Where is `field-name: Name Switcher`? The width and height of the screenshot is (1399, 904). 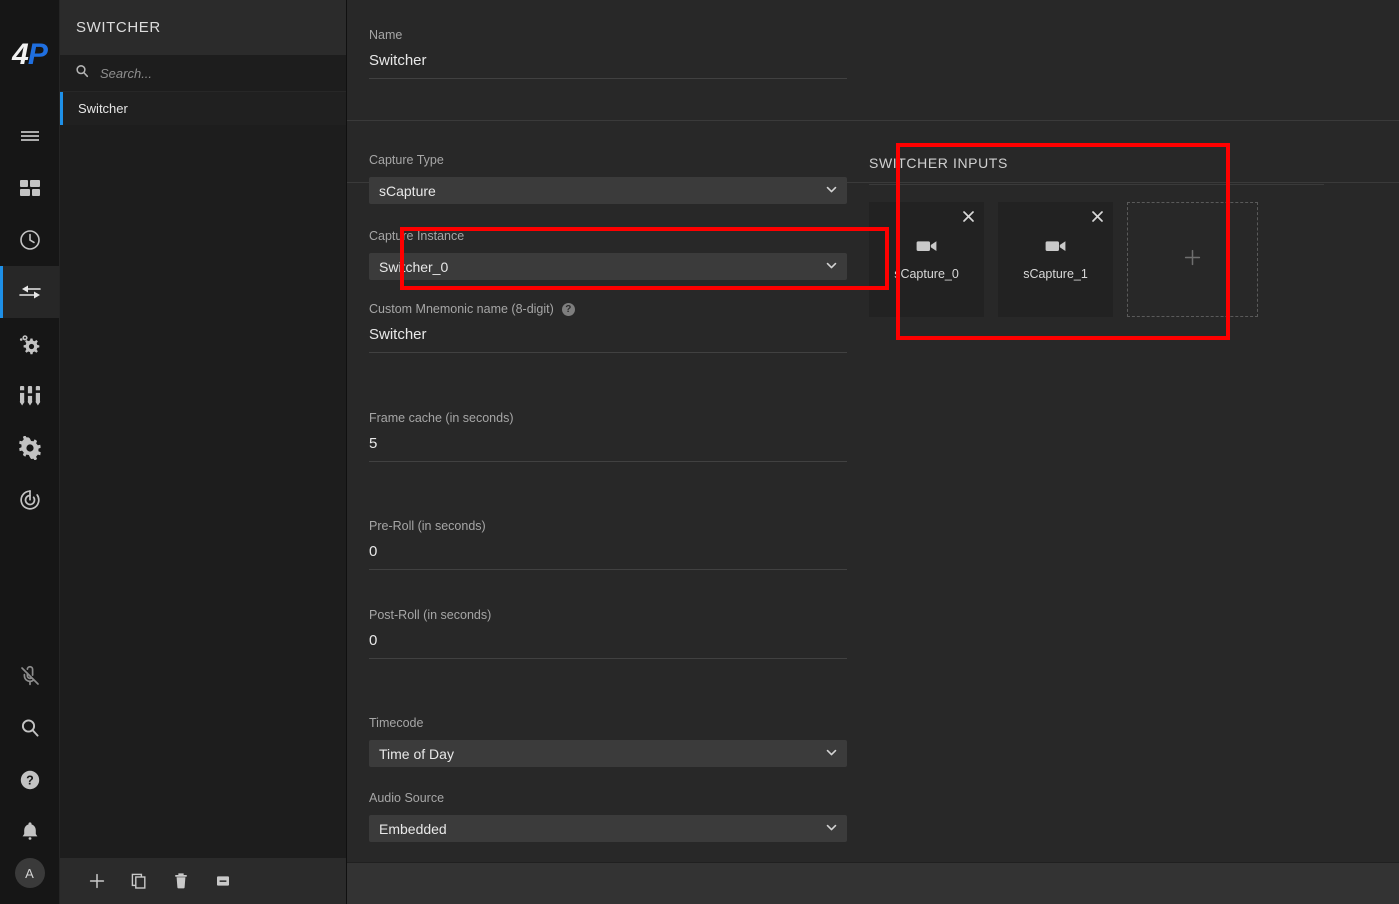
field-name: Name Switcher is located at coordinates (608, 53).